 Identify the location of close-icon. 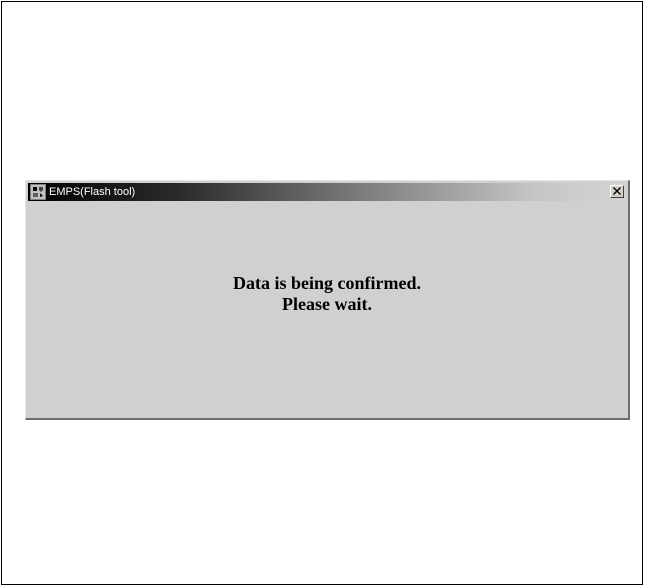
(617, 191).